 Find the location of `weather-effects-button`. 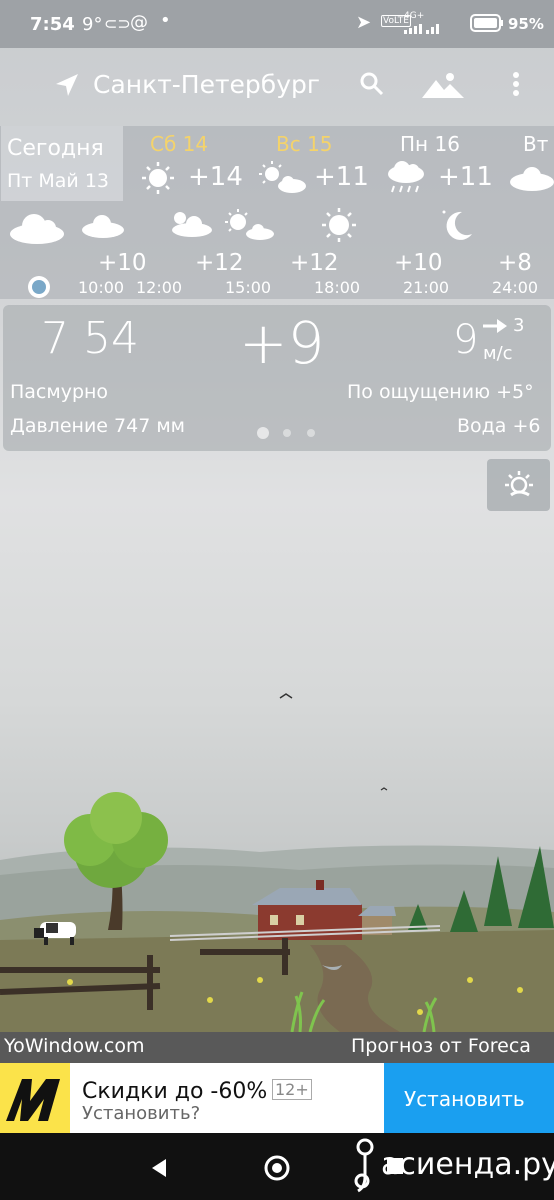

weather-effects-button is located at coordinates (518, 485).